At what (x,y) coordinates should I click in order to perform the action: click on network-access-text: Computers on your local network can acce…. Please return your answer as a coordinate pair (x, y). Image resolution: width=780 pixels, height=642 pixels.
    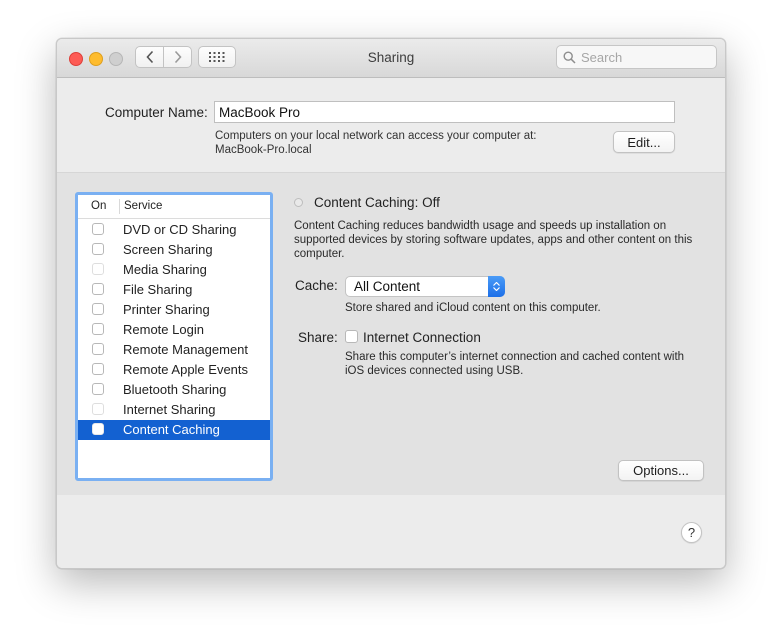
    Looking at the image, I should click on (376, 136).